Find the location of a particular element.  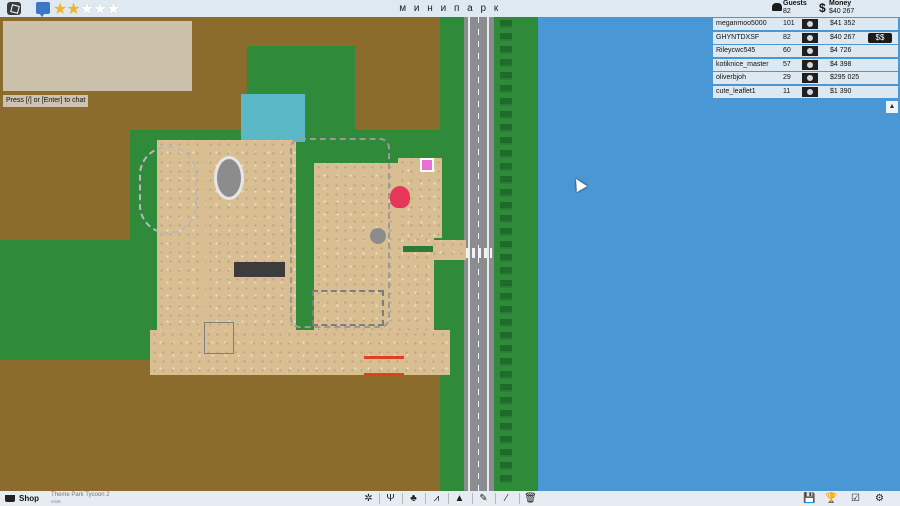

money-value: $40 267 is located at coordinates (842, 11).